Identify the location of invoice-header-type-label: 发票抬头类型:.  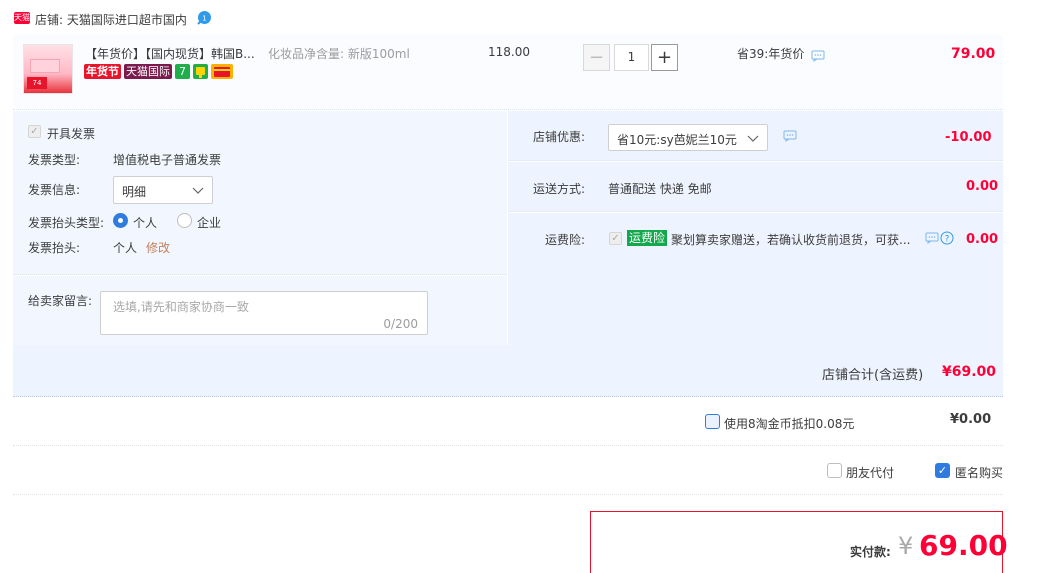
(66, 223).